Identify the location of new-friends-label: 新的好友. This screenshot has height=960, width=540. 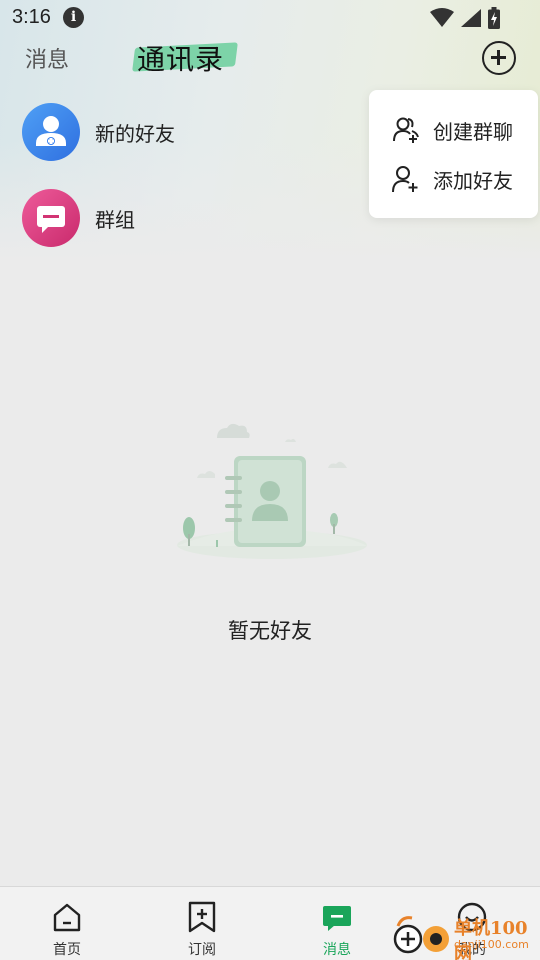
(135, 133).